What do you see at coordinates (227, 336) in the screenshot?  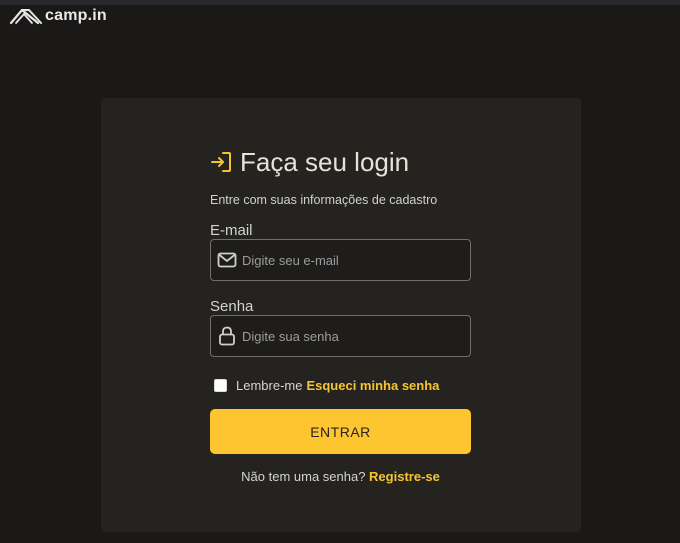 I see `lock-icon` at bounding box center [227, 336].